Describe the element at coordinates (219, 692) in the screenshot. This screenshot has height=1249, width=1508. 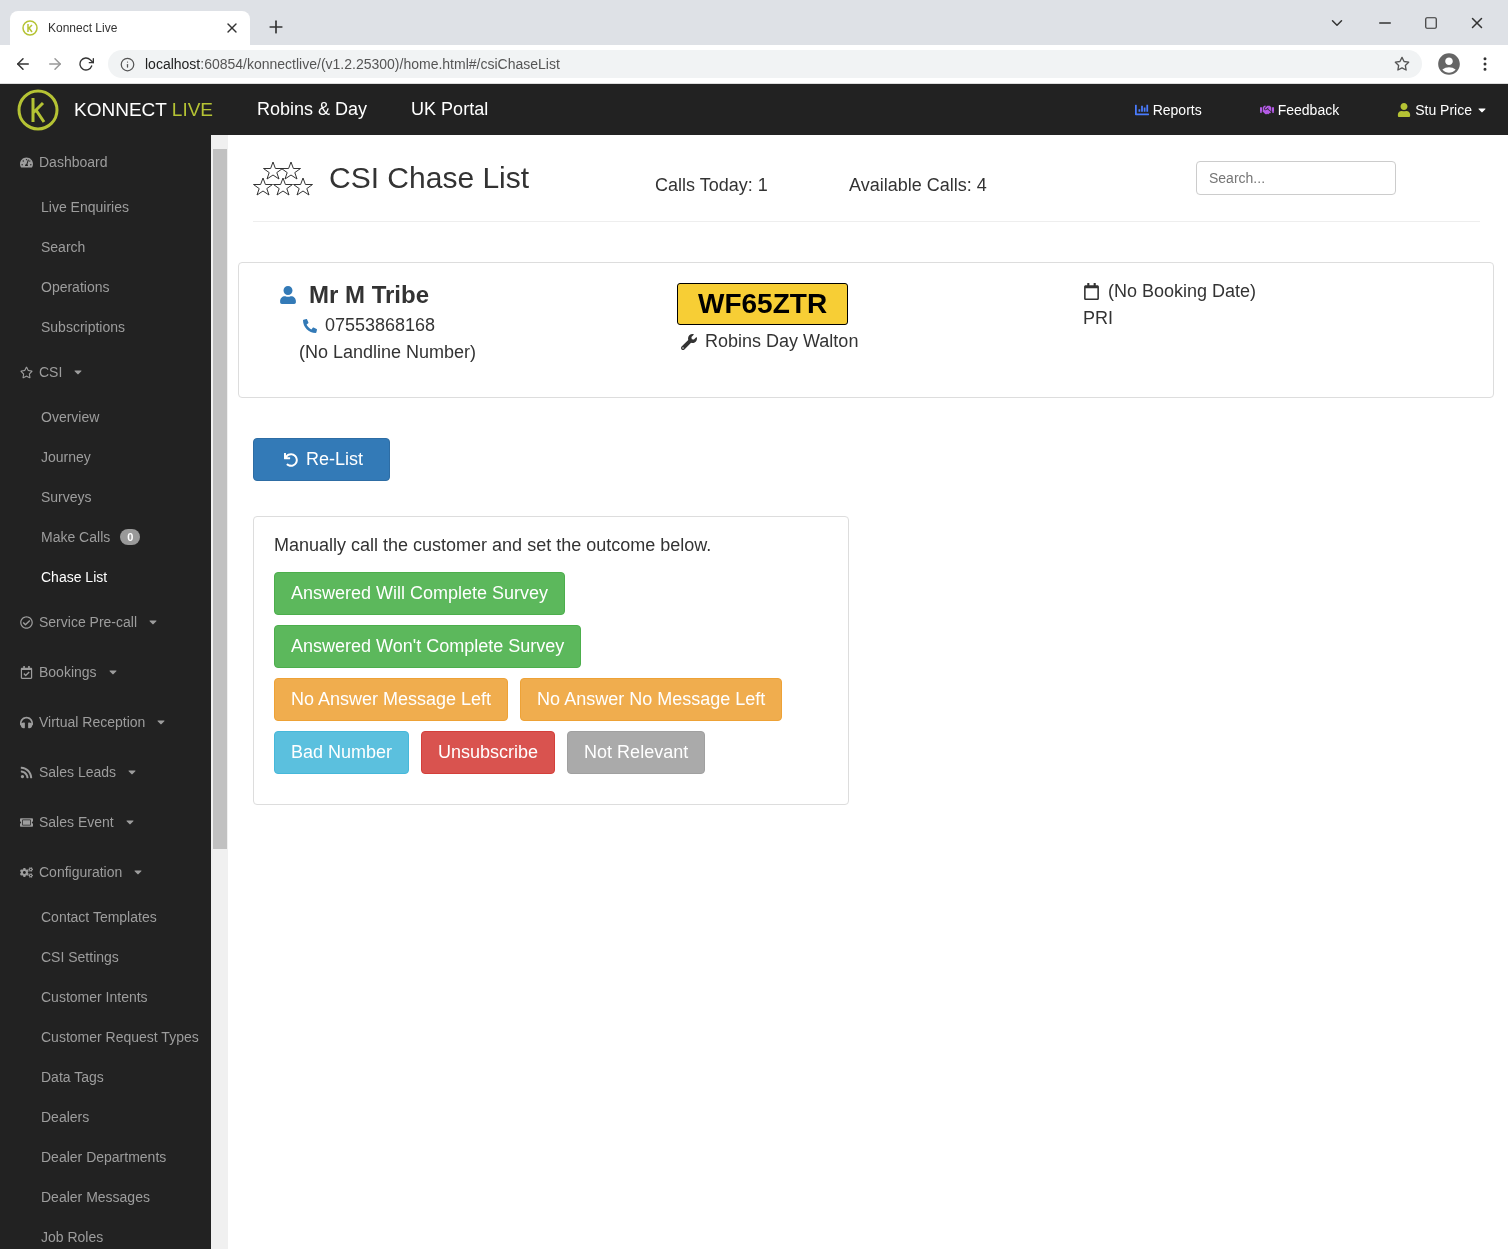
I see `scrollbar` at that location.